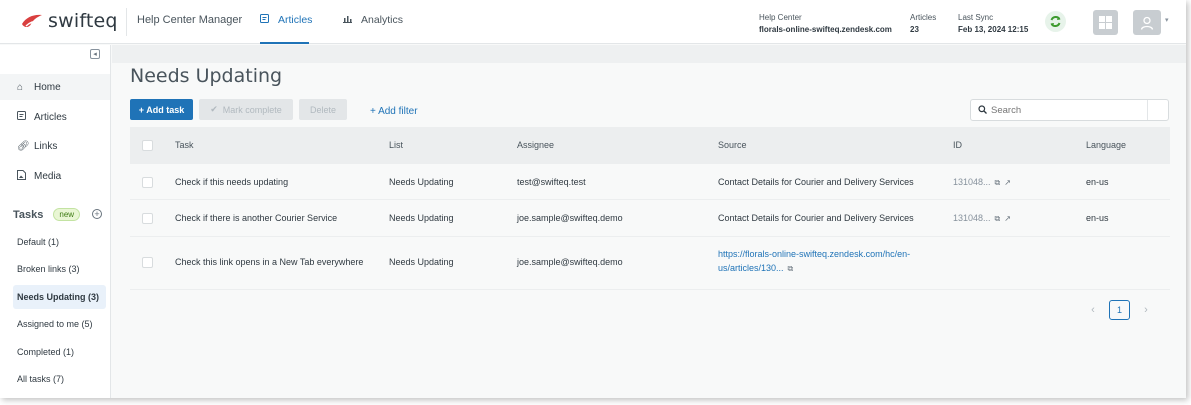 The height and width of the screenshot is (405, 1191). What do you see at coordinates (24, 117) in the screenshot?
I see `article-icon` at bounding box center [24, 117].